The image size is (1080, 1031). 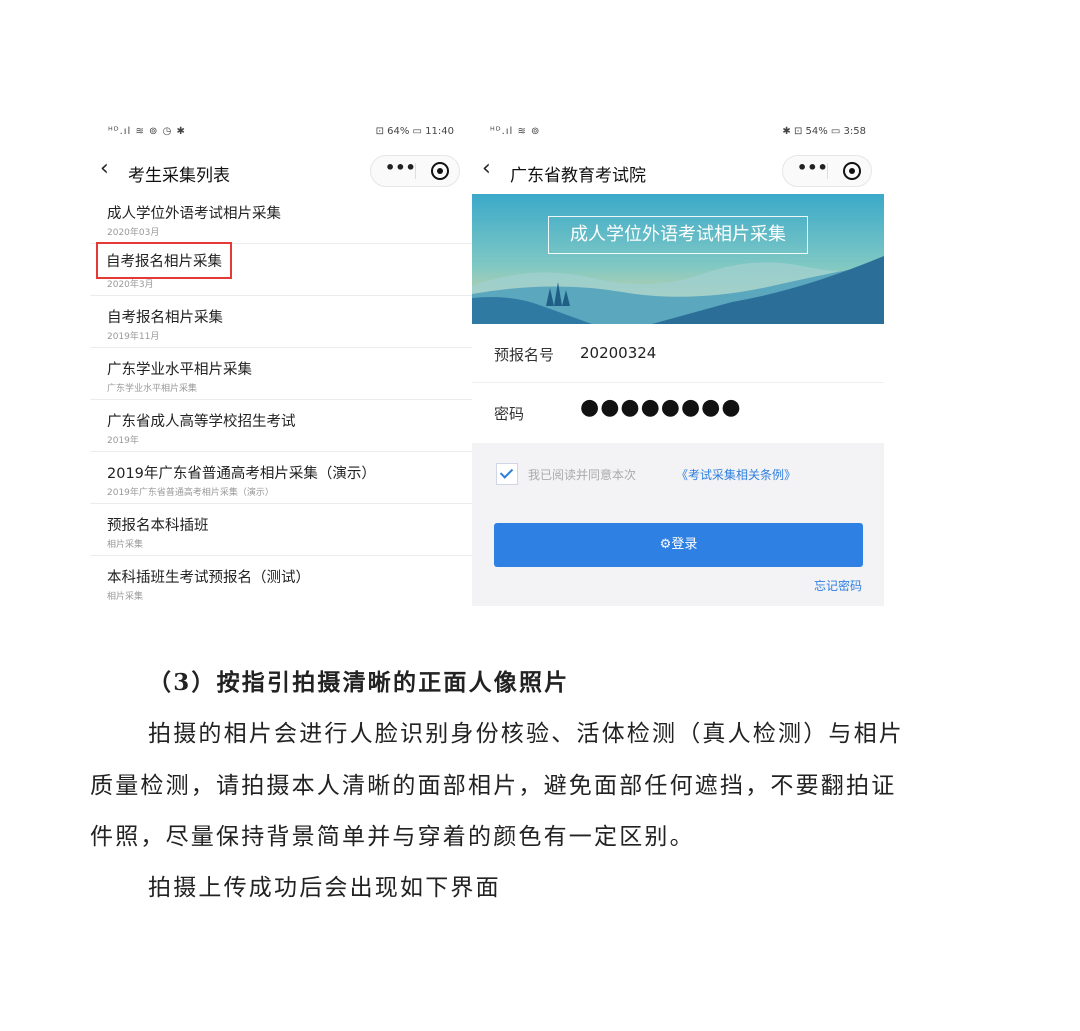 I want to click on list-item-subtitle: 2019年, so click(x=123, y=441).